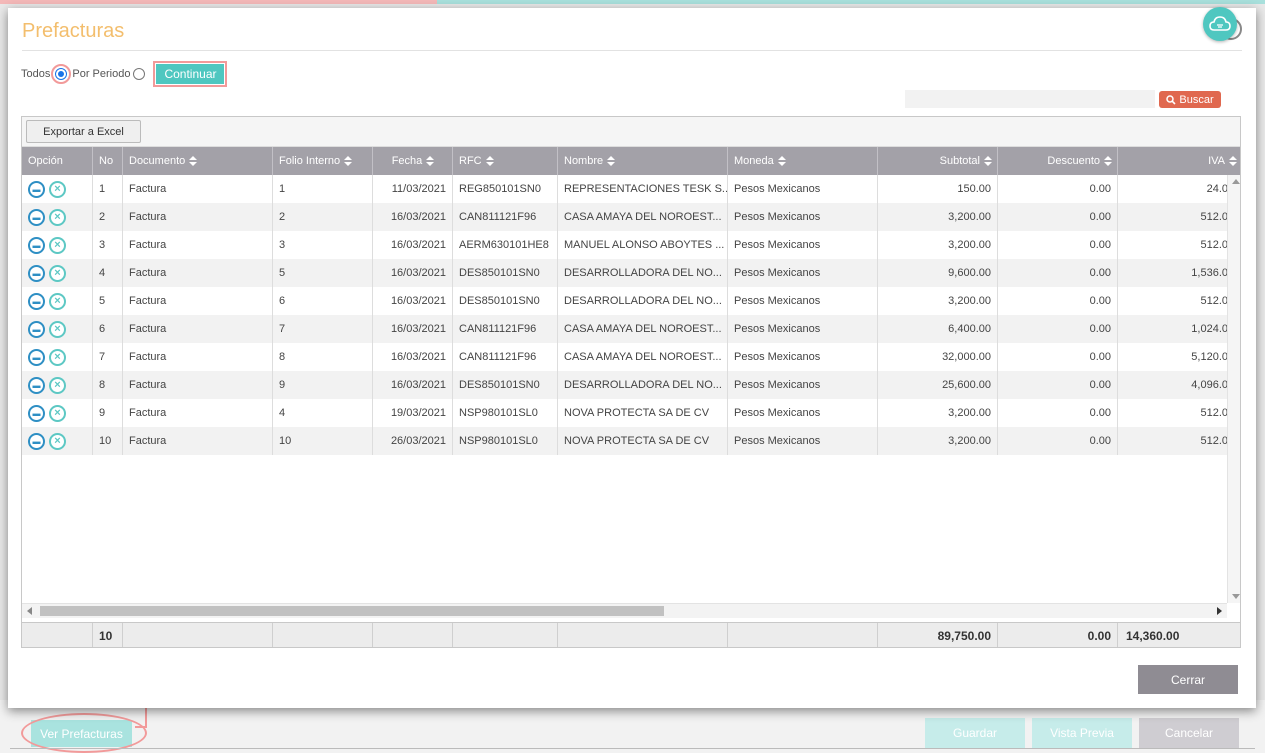  I want to click on cloud-icon, so click(1220, 24).